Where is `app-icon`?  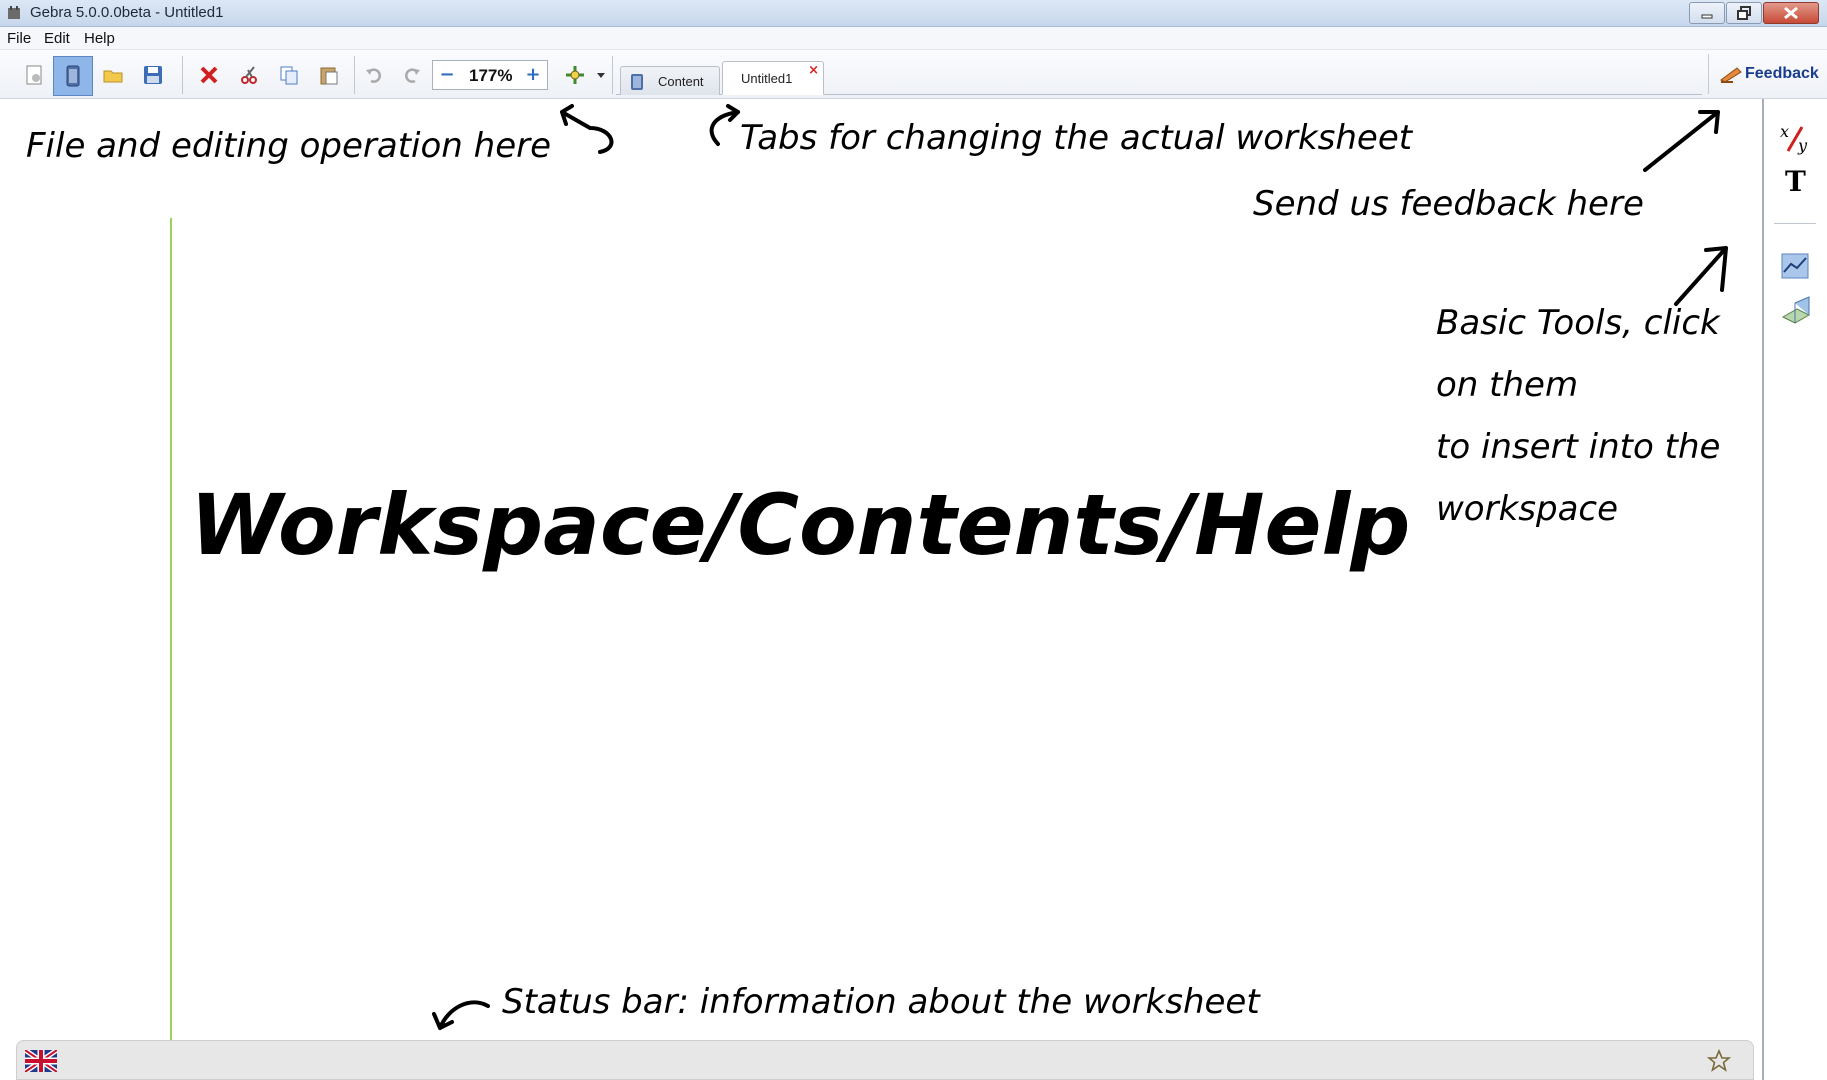
app-icon is located at coordinates (14, 12).